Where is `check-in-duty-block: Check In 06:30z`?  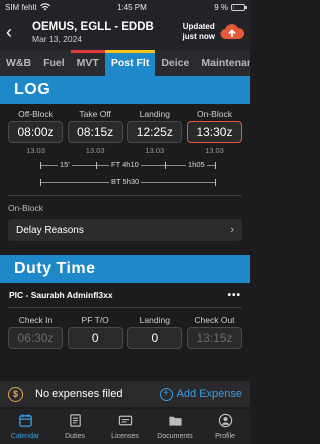 check-in-duty-block: Check In 06:30z is located at coordinates (35, 331).